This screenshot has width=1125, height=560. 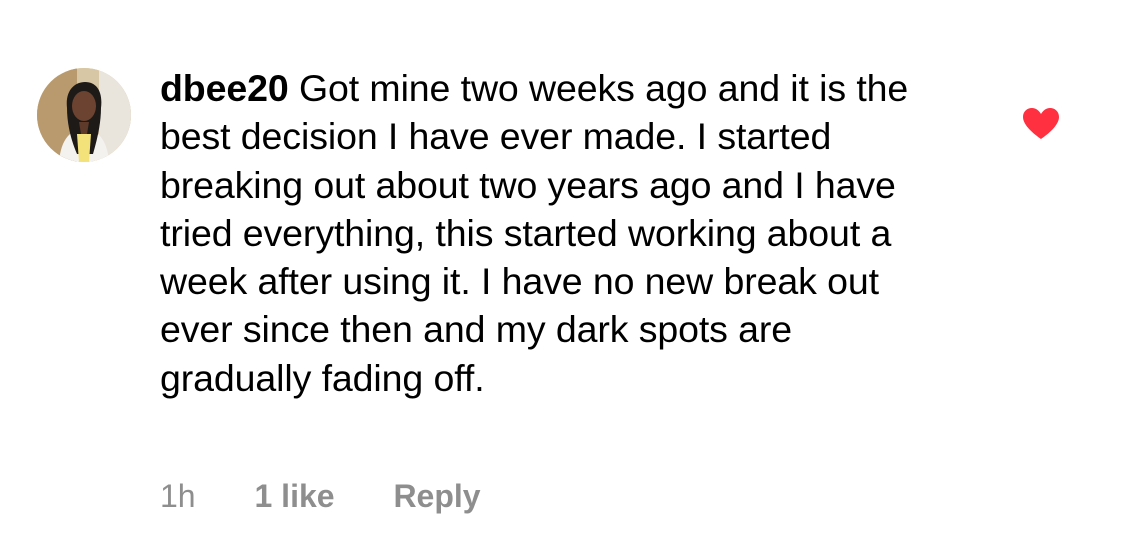 I want to click on comment-meta: 1h 1 like Reply, so click(x=320, y=496).